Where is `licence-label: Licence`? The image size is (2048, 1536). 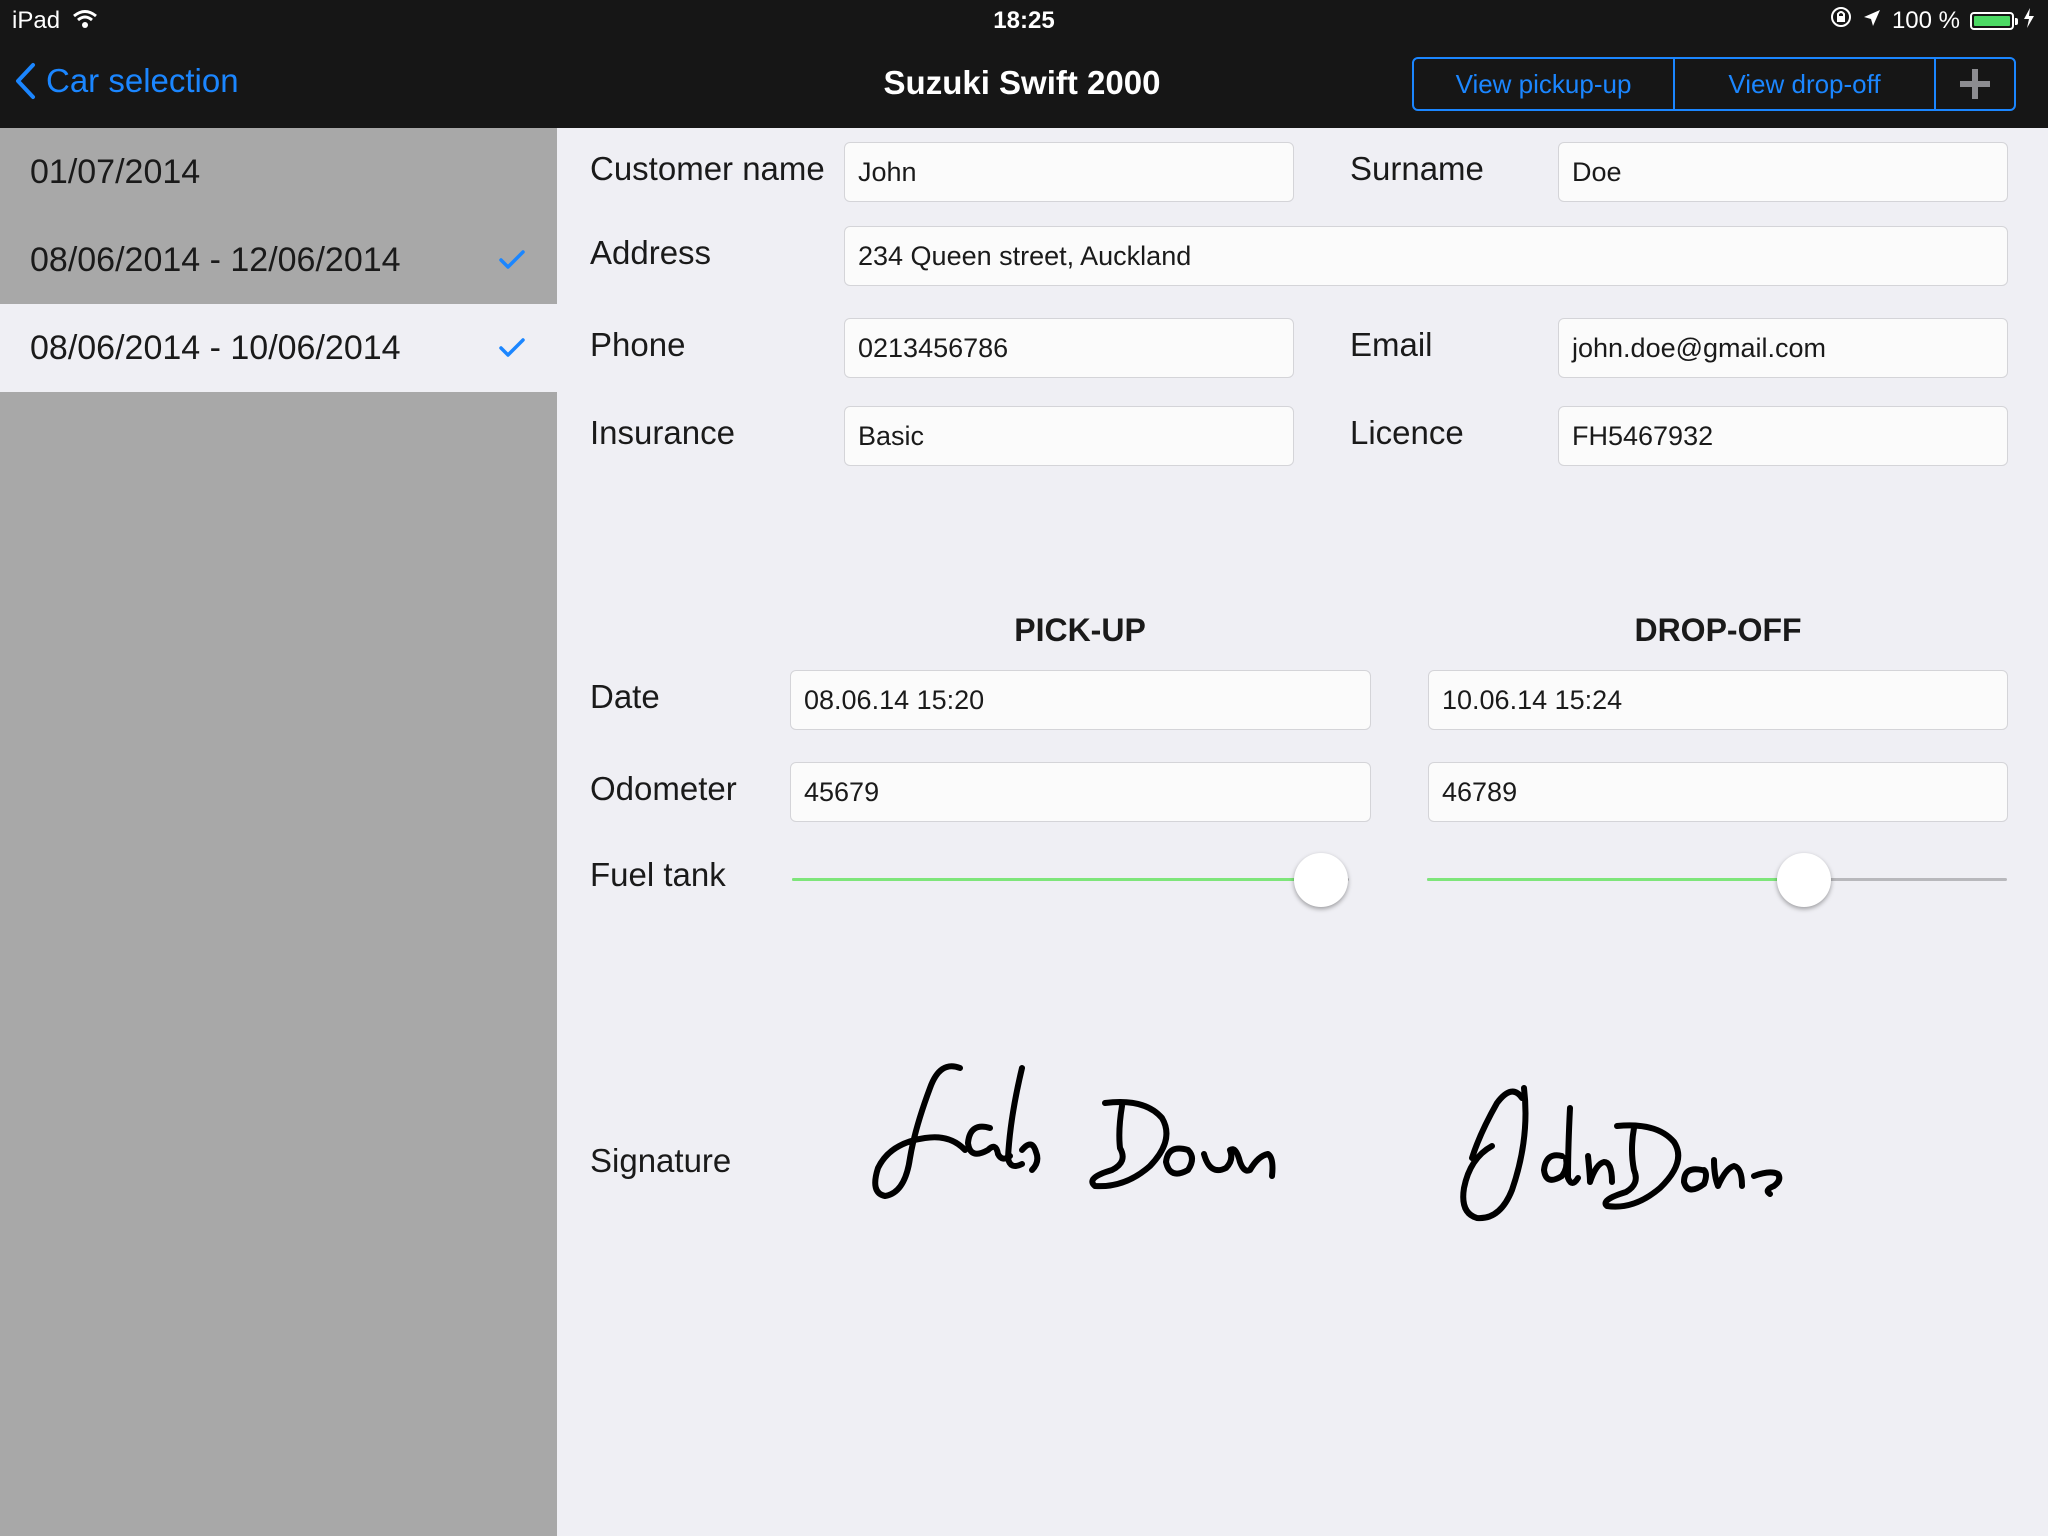 licence-label: Licence is located at coordinates (1407, 432).